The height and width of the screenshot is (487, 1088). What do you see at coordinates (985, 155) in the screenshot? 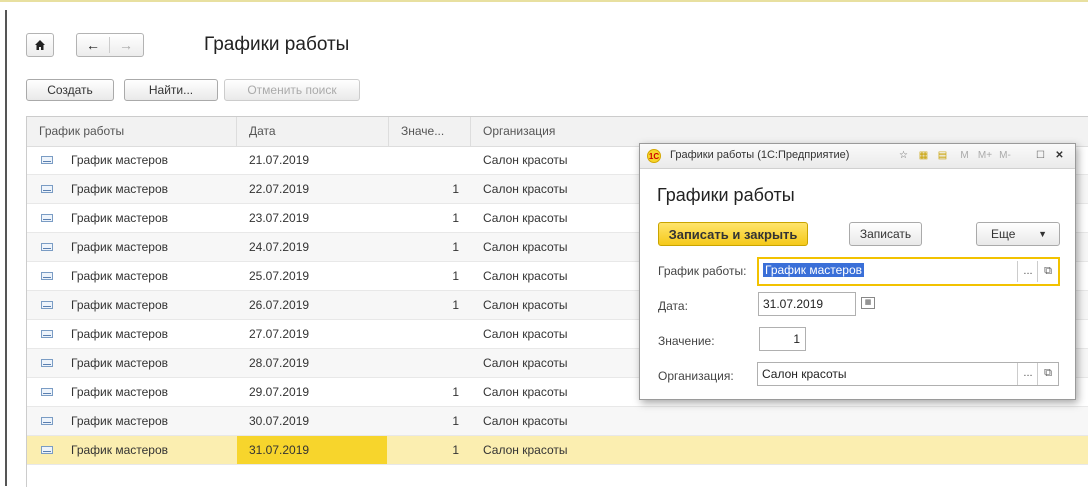
I see `memory-plus-button: M+` at bounding box center [985, 155].